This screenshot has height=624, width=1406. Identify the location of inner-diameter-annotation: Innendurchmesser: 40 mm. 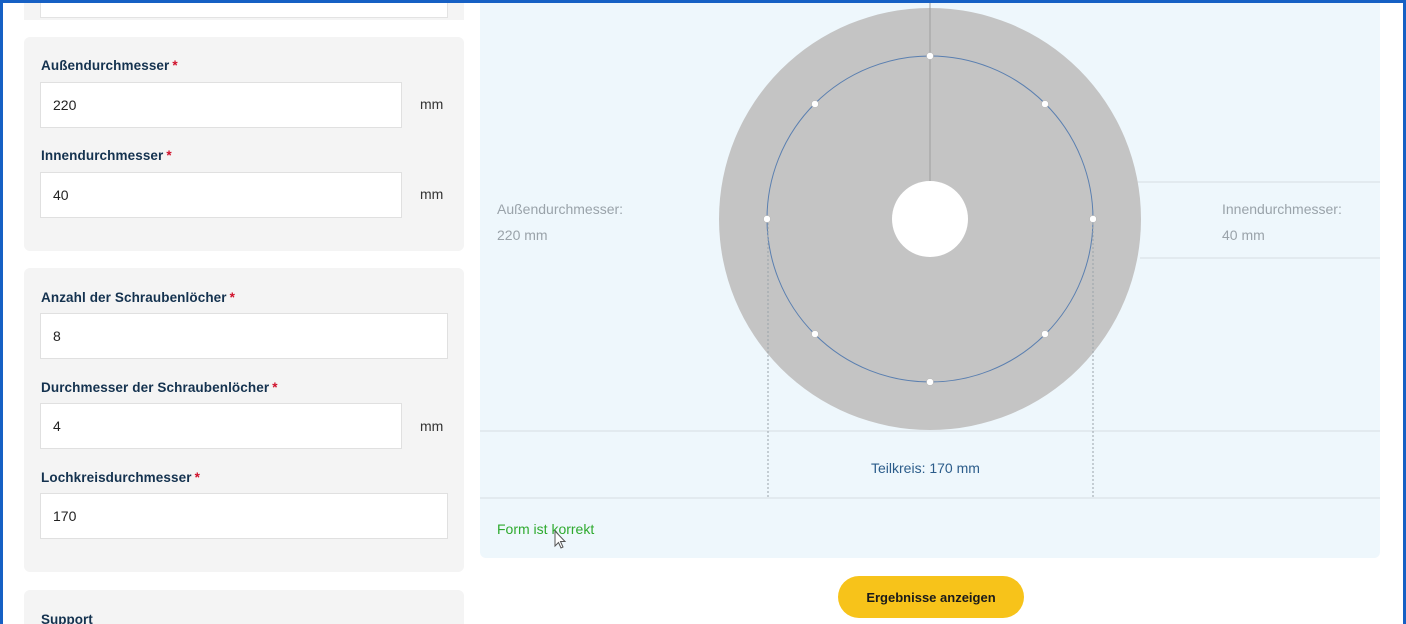
(1282, 222).